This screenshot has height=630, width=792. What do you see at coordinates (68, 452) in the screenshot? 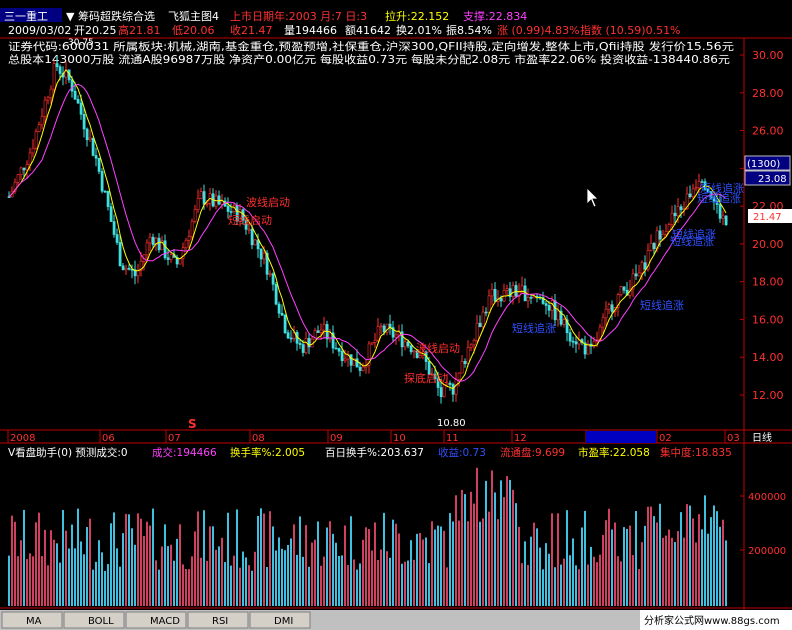
I see `volume-indicator-name: V看盘助手(0) 预测成交:0` at bounding box center [68, 452].